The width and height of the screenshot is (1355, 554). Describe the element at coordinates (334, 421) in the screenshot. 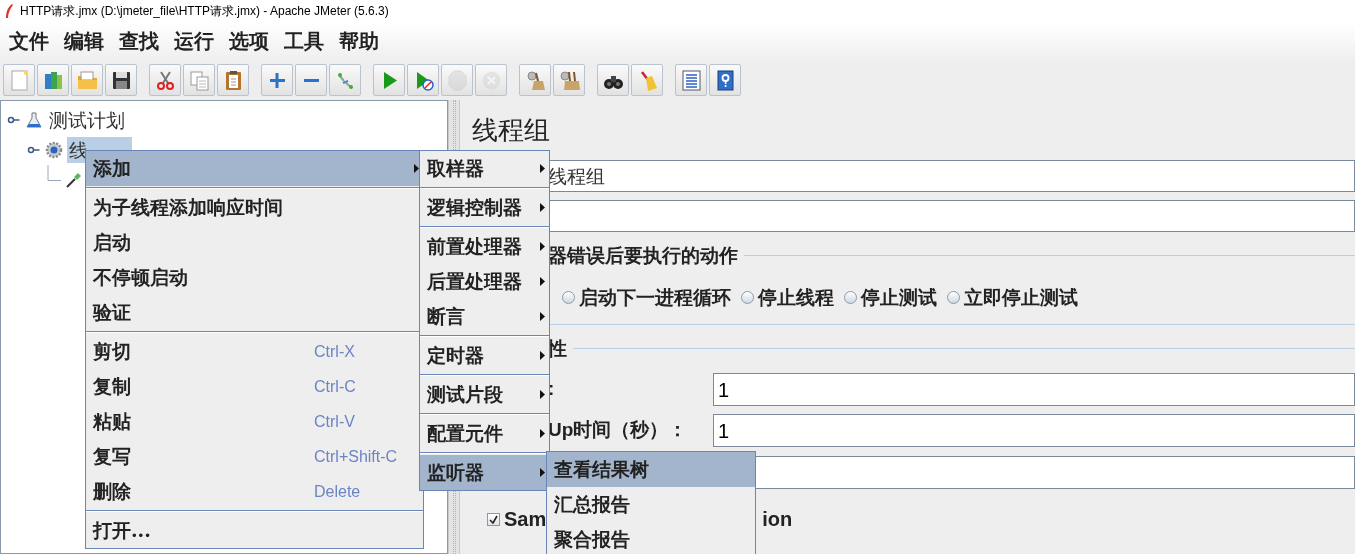

I see `shortcut-label: Ctrl-V` at that location.